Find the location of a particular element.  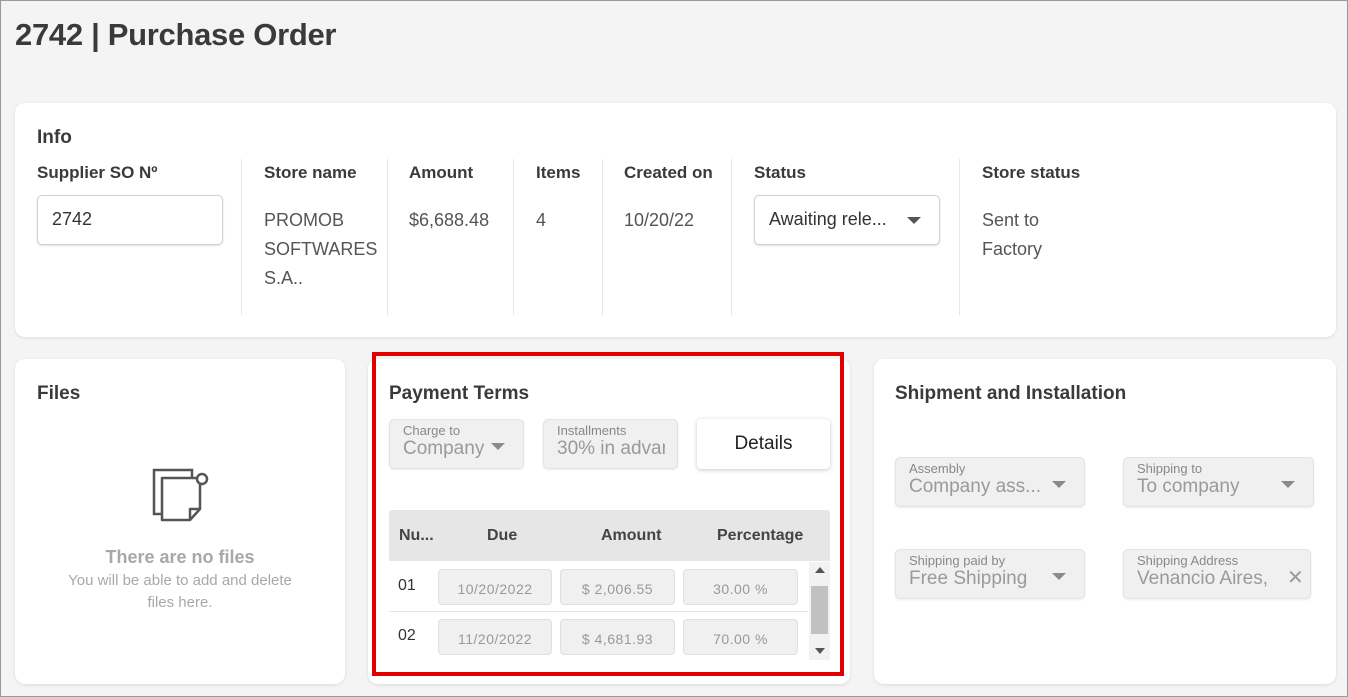

amount-label: Amount is located at coordinates (441, 172).